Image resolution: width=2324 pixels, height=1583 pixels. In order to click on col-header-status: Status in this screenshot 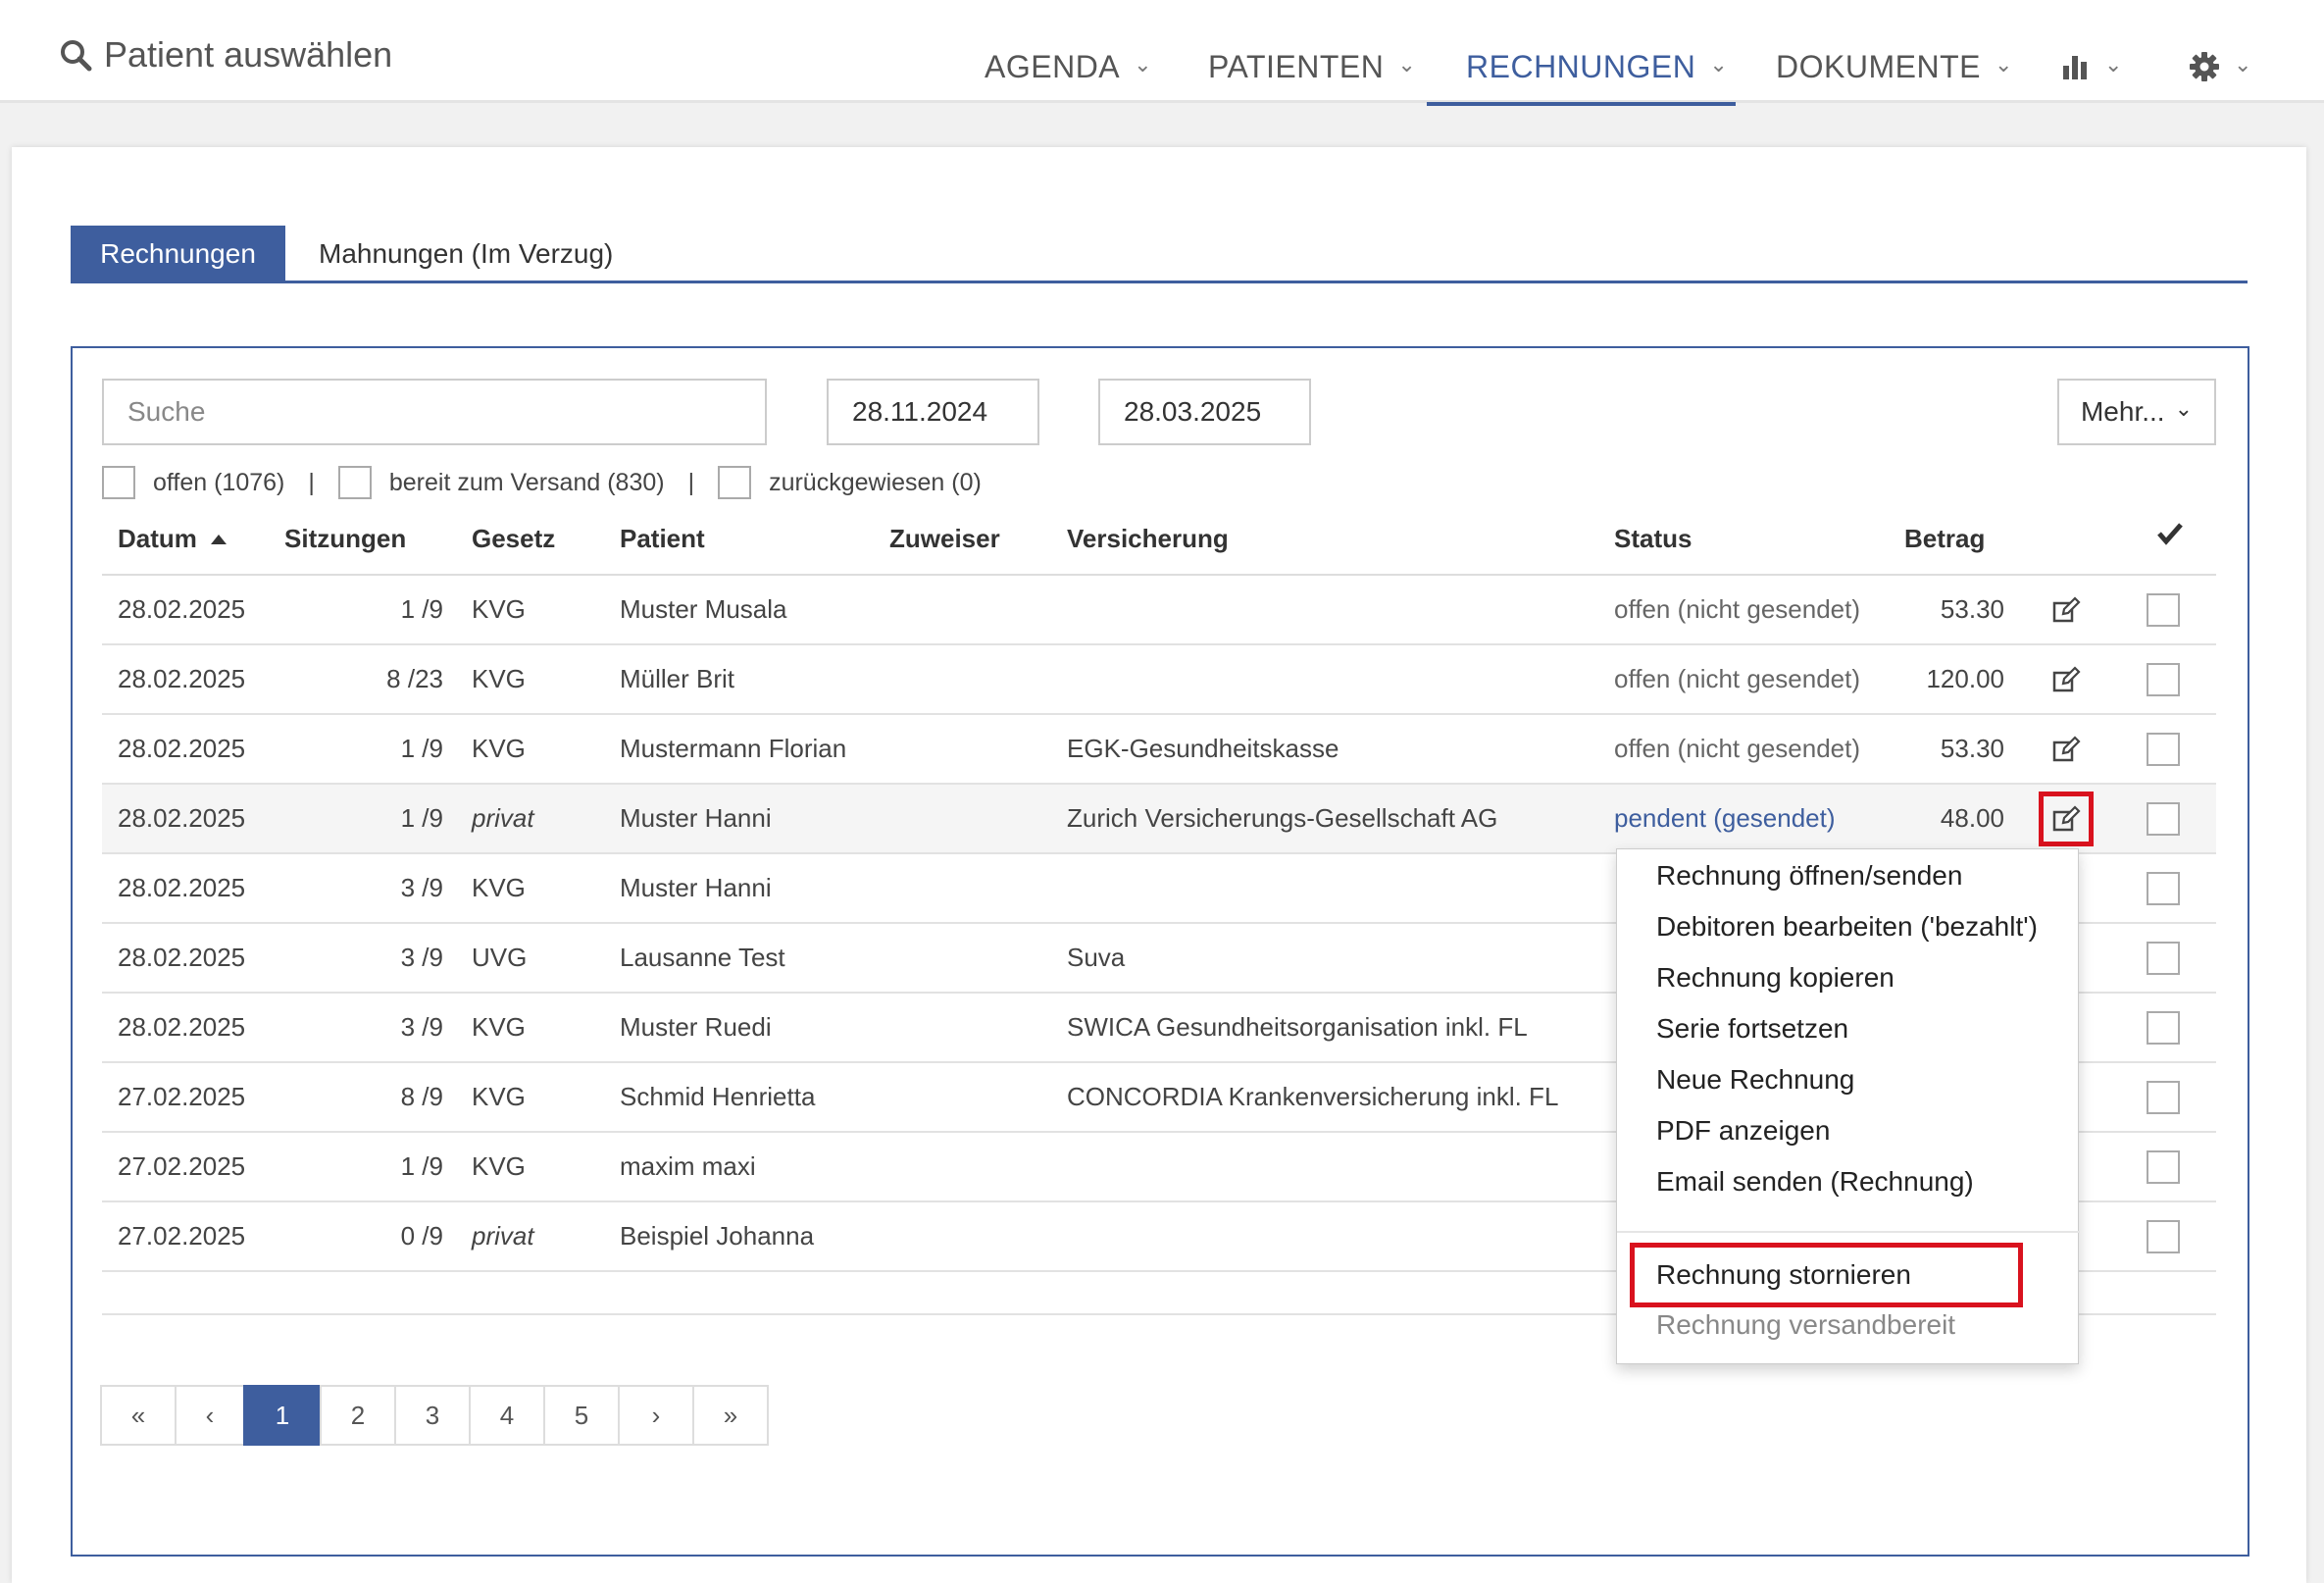, I will do `click(1653, 539)`.